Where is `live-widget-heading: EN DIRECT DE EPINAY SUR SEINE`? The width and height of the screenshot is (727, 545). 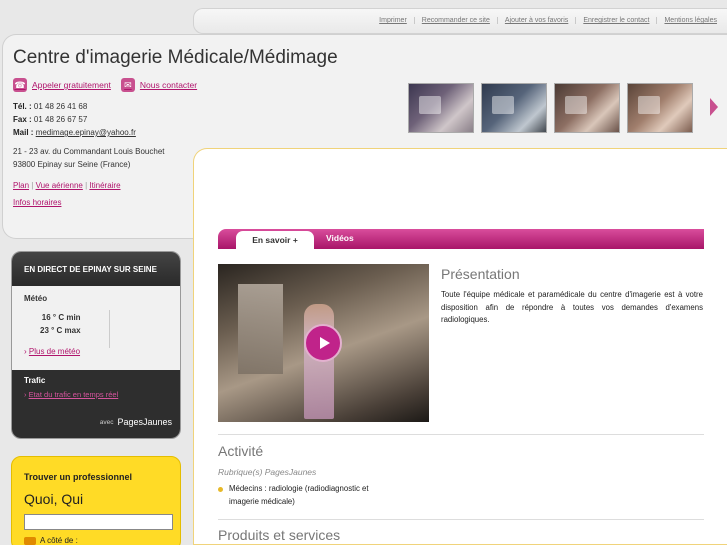
live-widget-heading: EN DIRECT DE EPINAY SUR SEINE is located at coordinates (96, 269).